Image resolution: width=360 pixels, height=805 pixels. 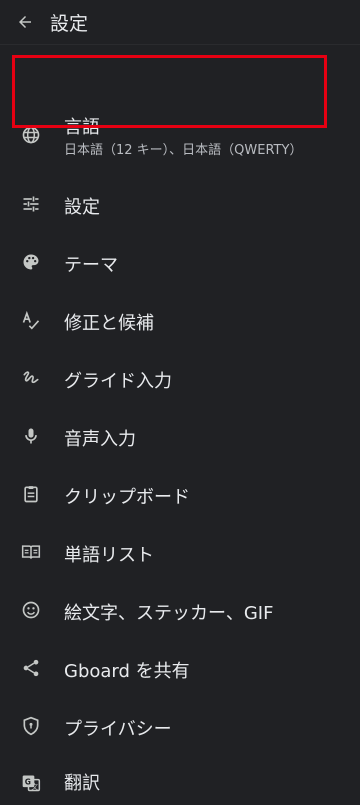 I want to click on settings-item-glide-typing: グライド入力, so click(x=180, y=378).